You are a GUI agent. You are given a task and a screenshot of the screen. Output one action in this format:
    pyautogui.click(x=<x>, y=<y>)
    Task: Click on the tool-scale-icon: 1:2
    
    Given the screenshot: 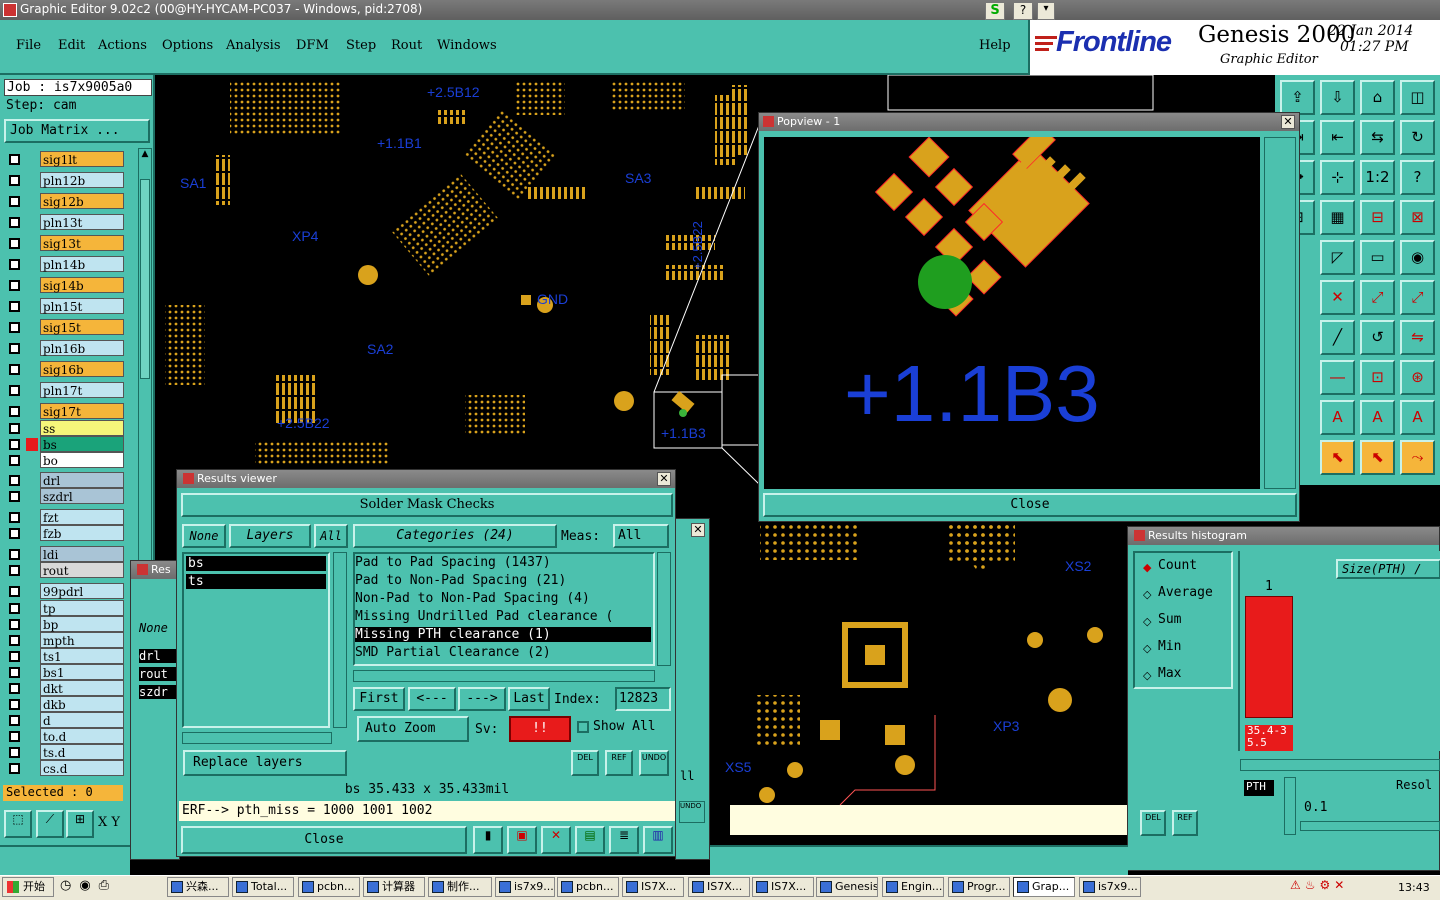 What is the action you would take?
    pyautogui.click(x=1377, y=177)
    